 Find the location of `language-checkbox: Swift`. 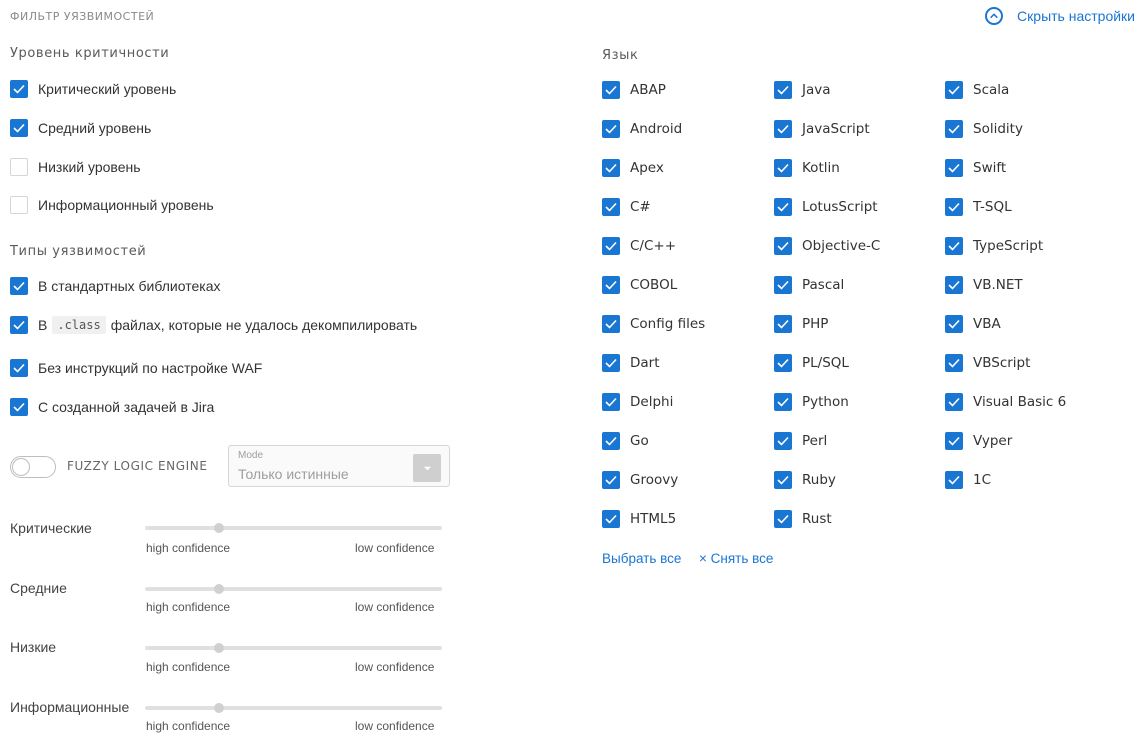

language-checkbox: Swift is located at coordinates (975, 168).